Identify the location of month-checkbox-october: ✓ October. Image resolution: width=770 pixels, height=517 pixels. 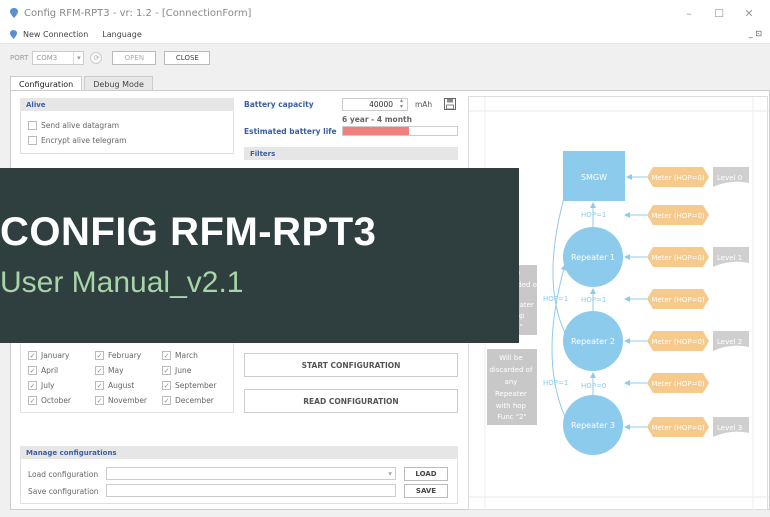
(49, 400).